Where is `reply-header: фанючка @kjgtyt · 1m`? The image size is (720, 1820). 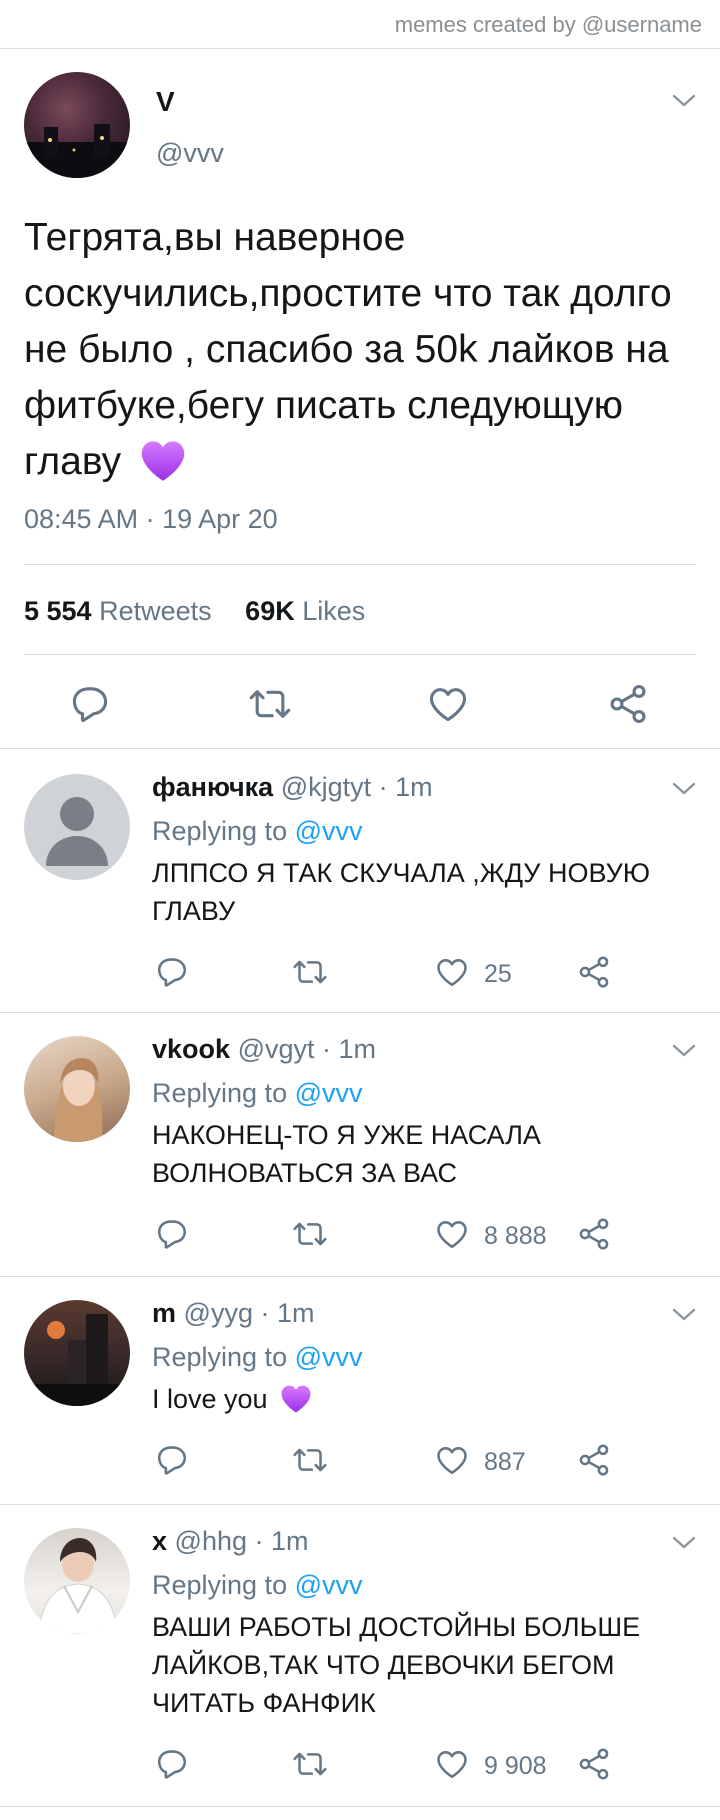
reply-header: фанючка @kjgtyt · 1m is located at coordinates (292, 787).